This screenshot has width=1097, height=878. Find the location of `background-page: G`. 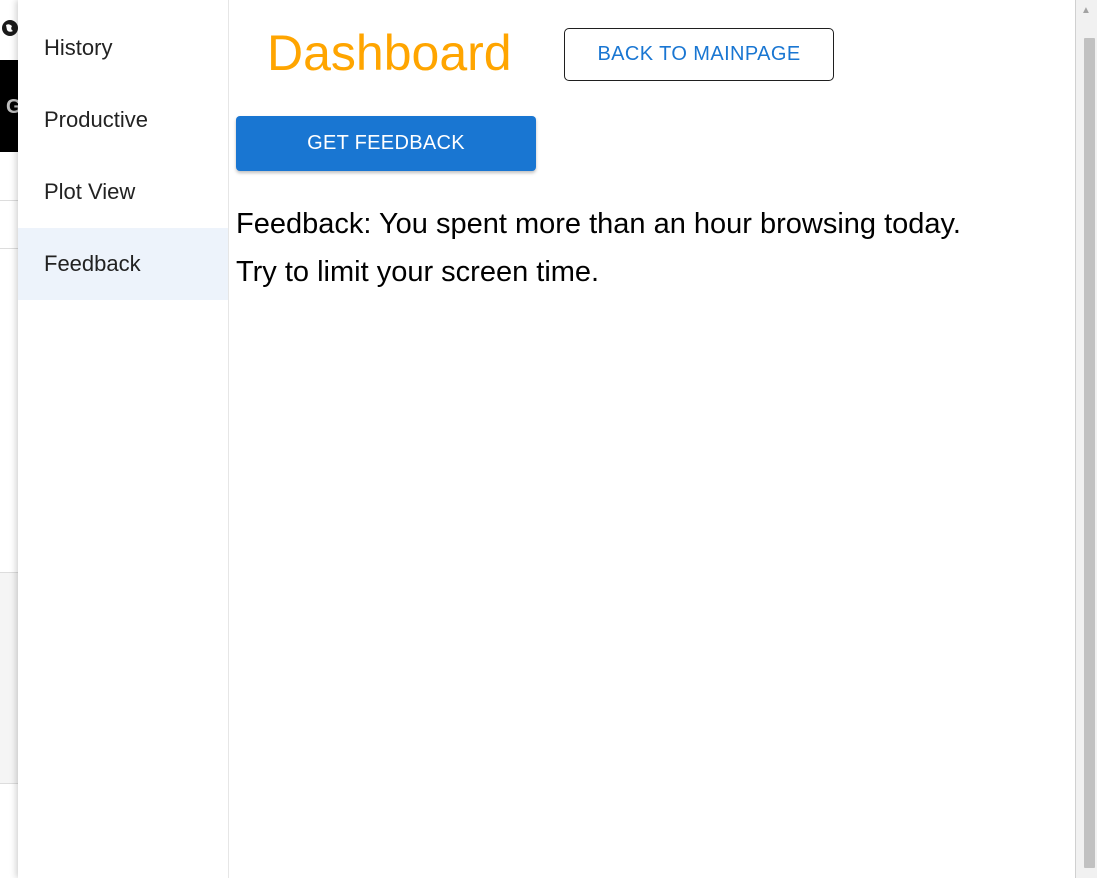

background-page: G is located at coordinates (10, 439).